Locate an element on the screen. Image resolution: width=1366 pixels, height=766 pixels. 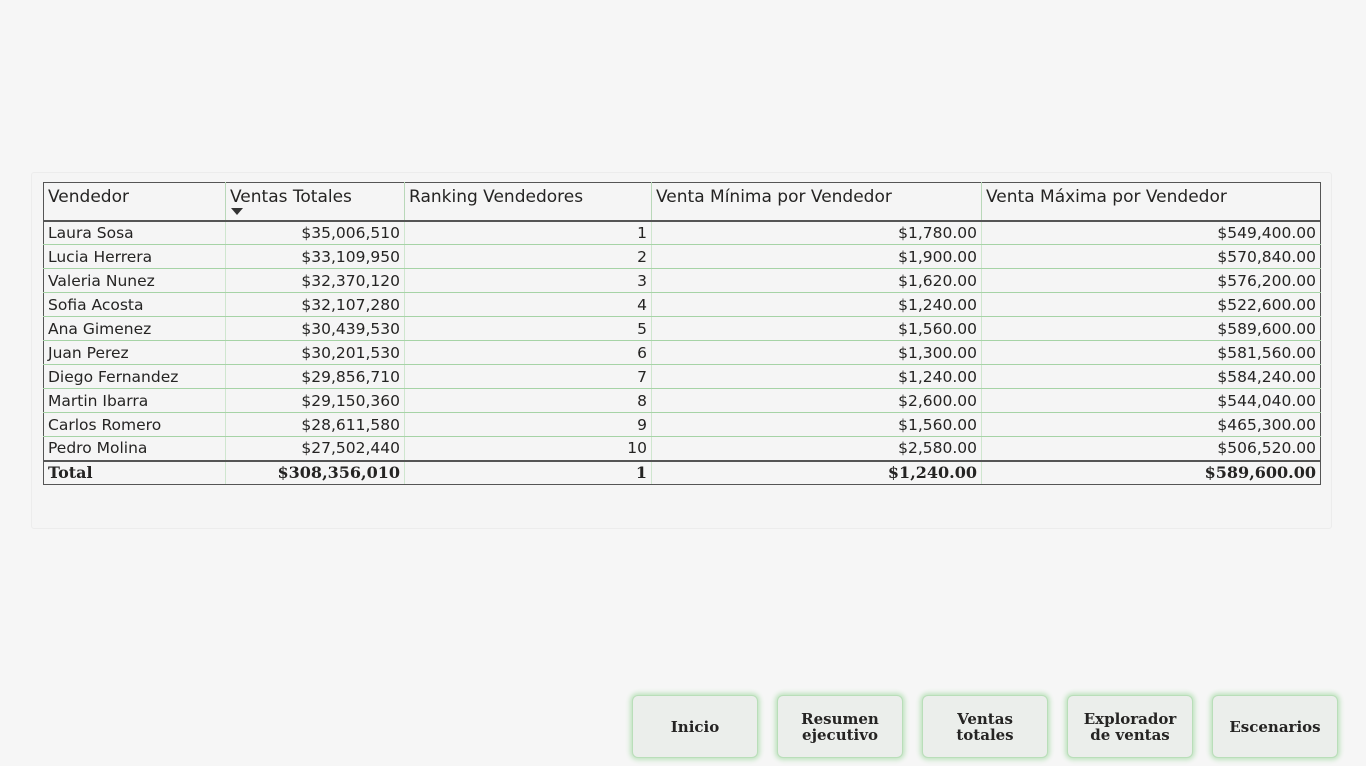
cell-ventas-totales: $29,856,710 is located at coordinates (315, 376).